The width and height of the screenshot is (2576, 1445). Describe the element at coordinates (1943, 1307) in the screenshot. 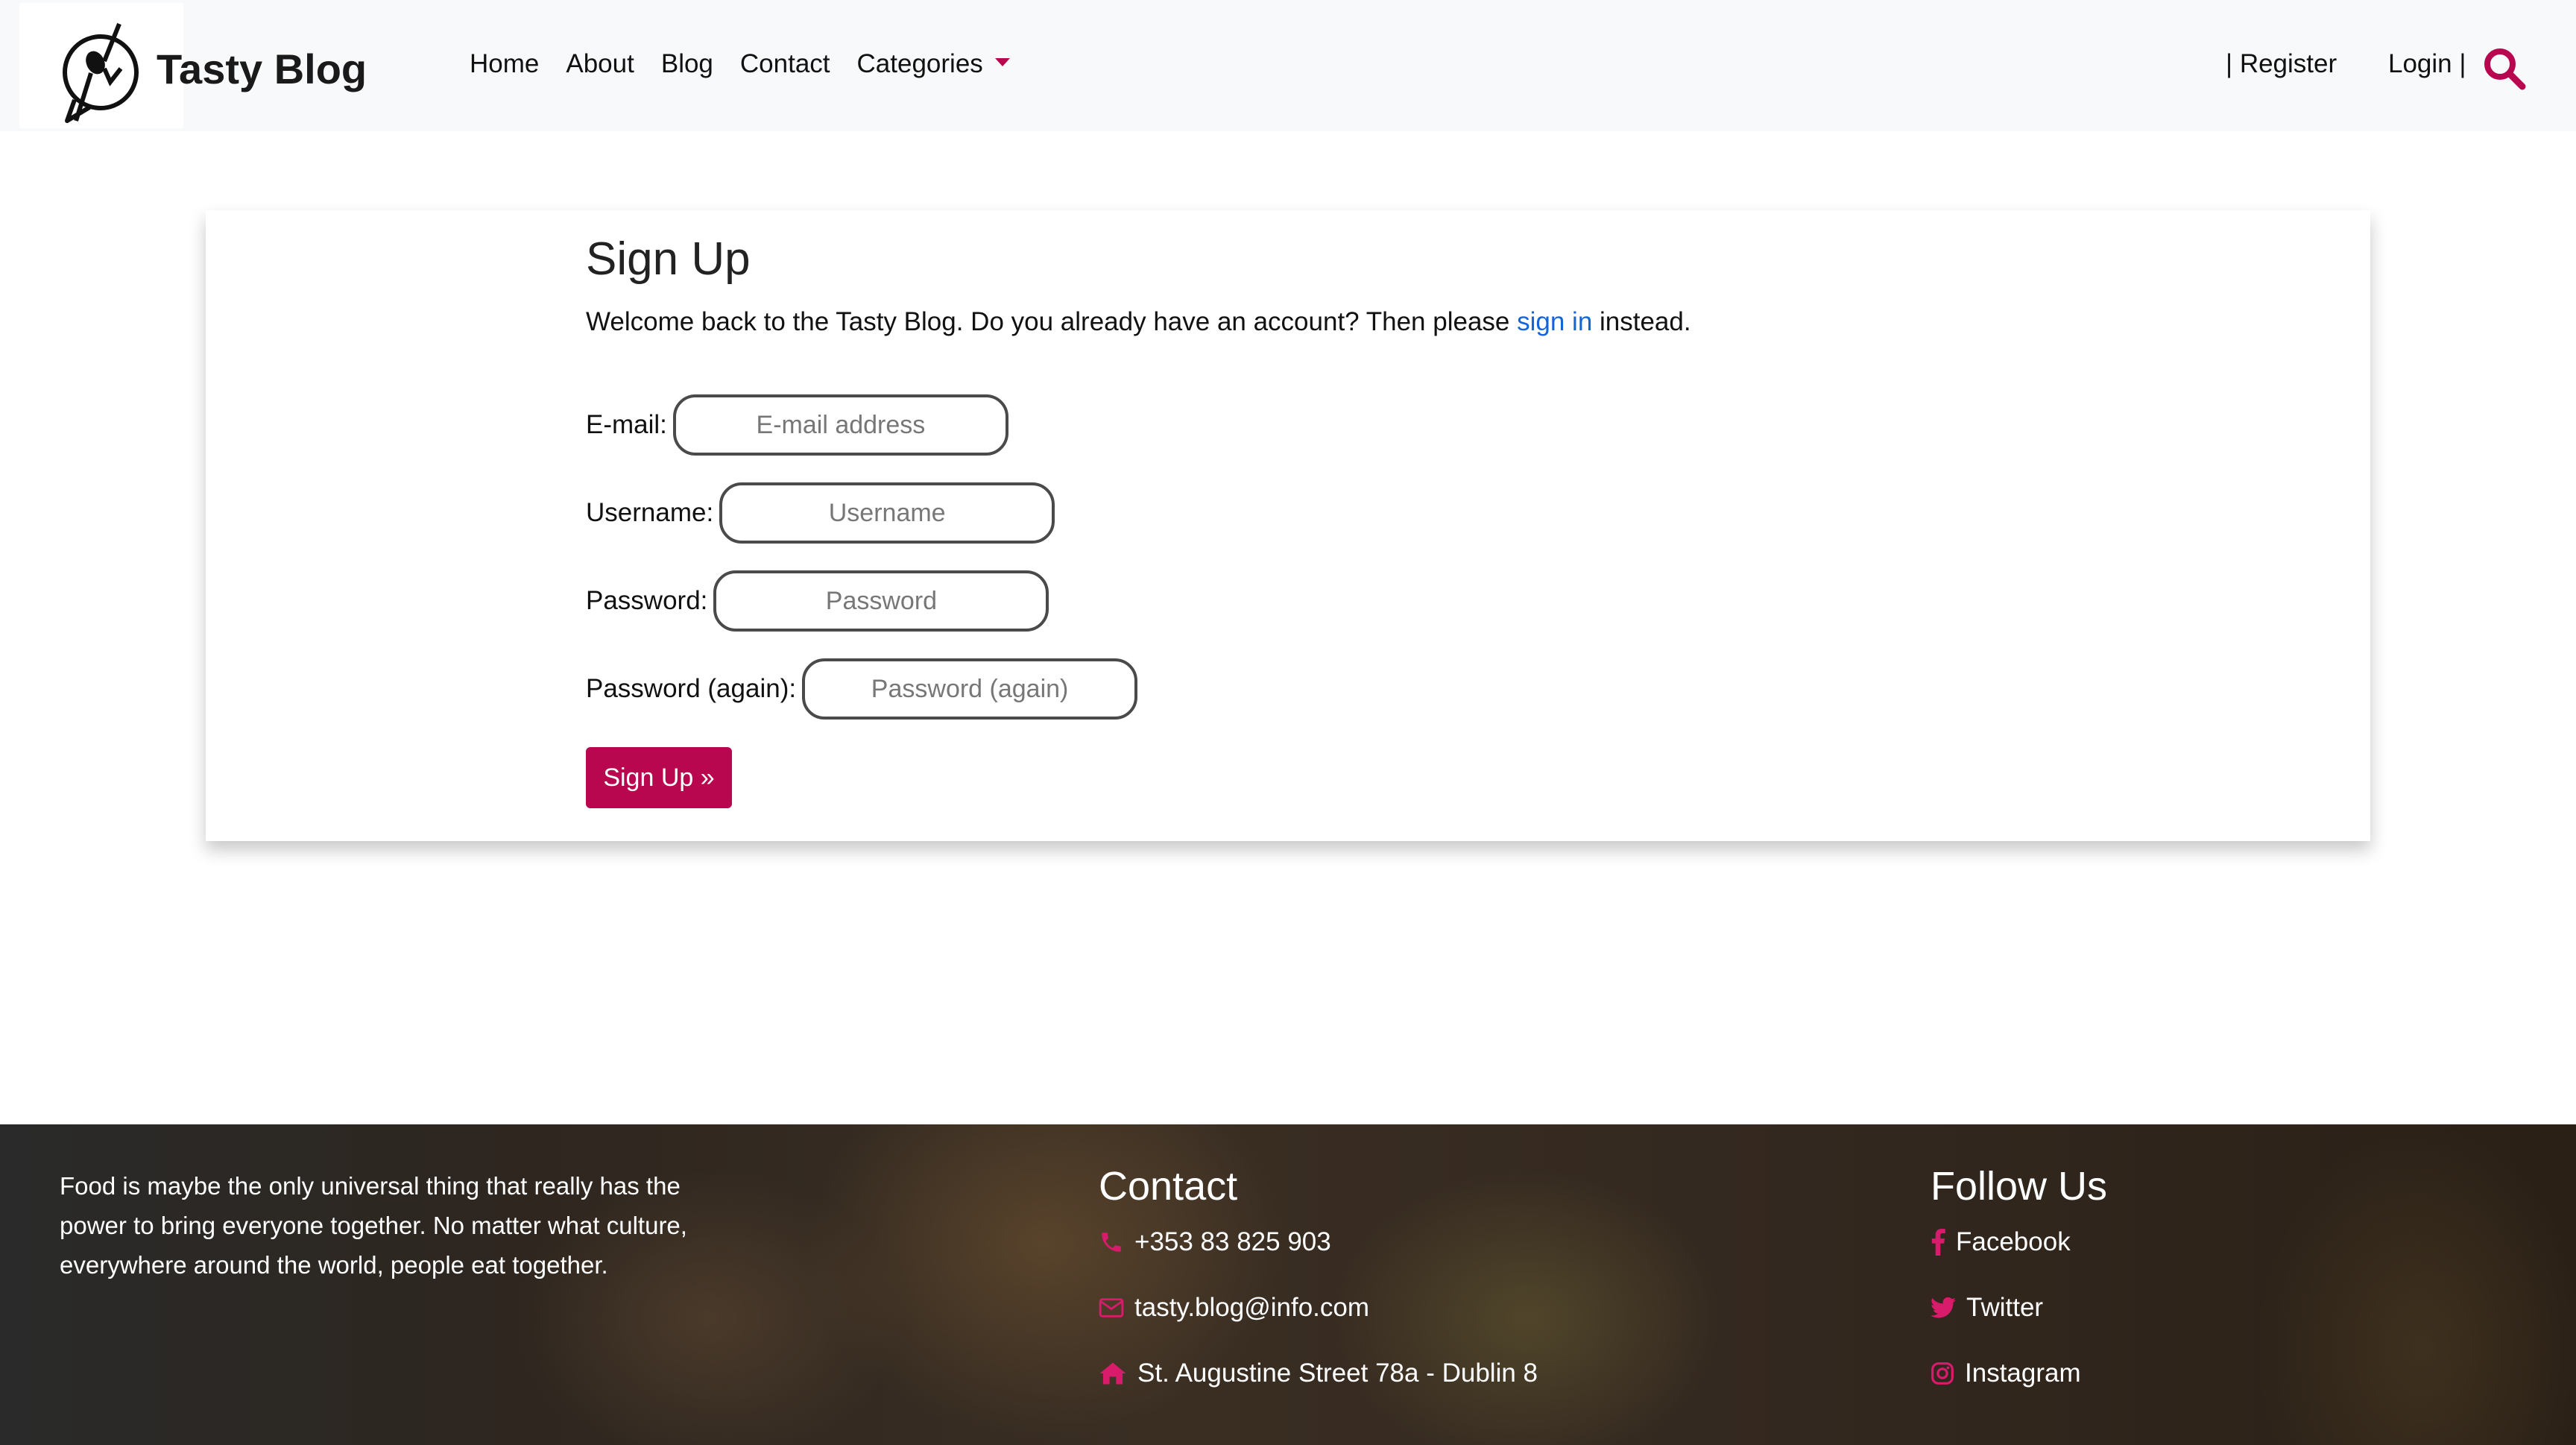

I see `twitter-icon` at that location.